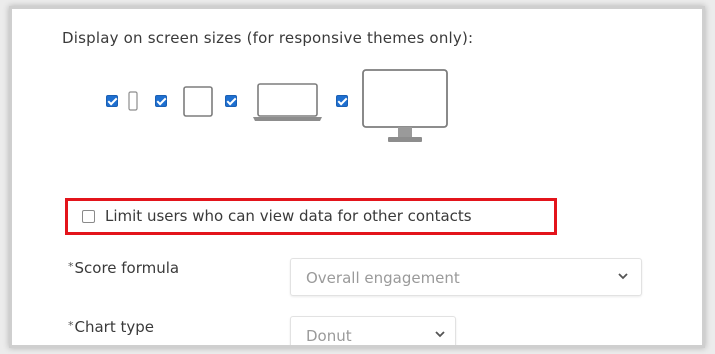 The width and height of the screenshot is (715, 354). Describe the element at coordinates (287, 102) in the screenshot. I see `laptop-icon` at that location.